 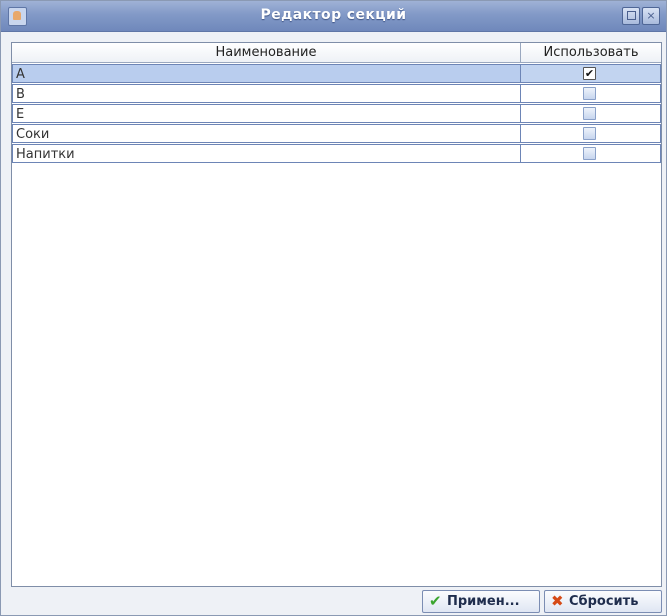 I want to click on row-use-cell: ✔, so click(x=590, y=73).